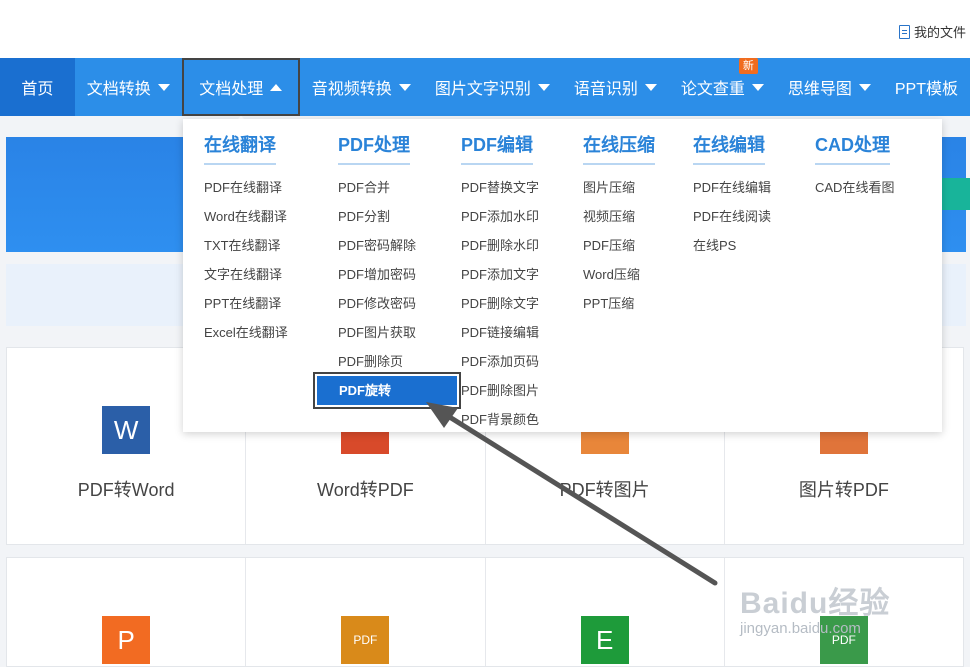 The height and width of the screenshot is (667, 970). I want to click on menu-item: PDF增加密码, so click(397, 274).